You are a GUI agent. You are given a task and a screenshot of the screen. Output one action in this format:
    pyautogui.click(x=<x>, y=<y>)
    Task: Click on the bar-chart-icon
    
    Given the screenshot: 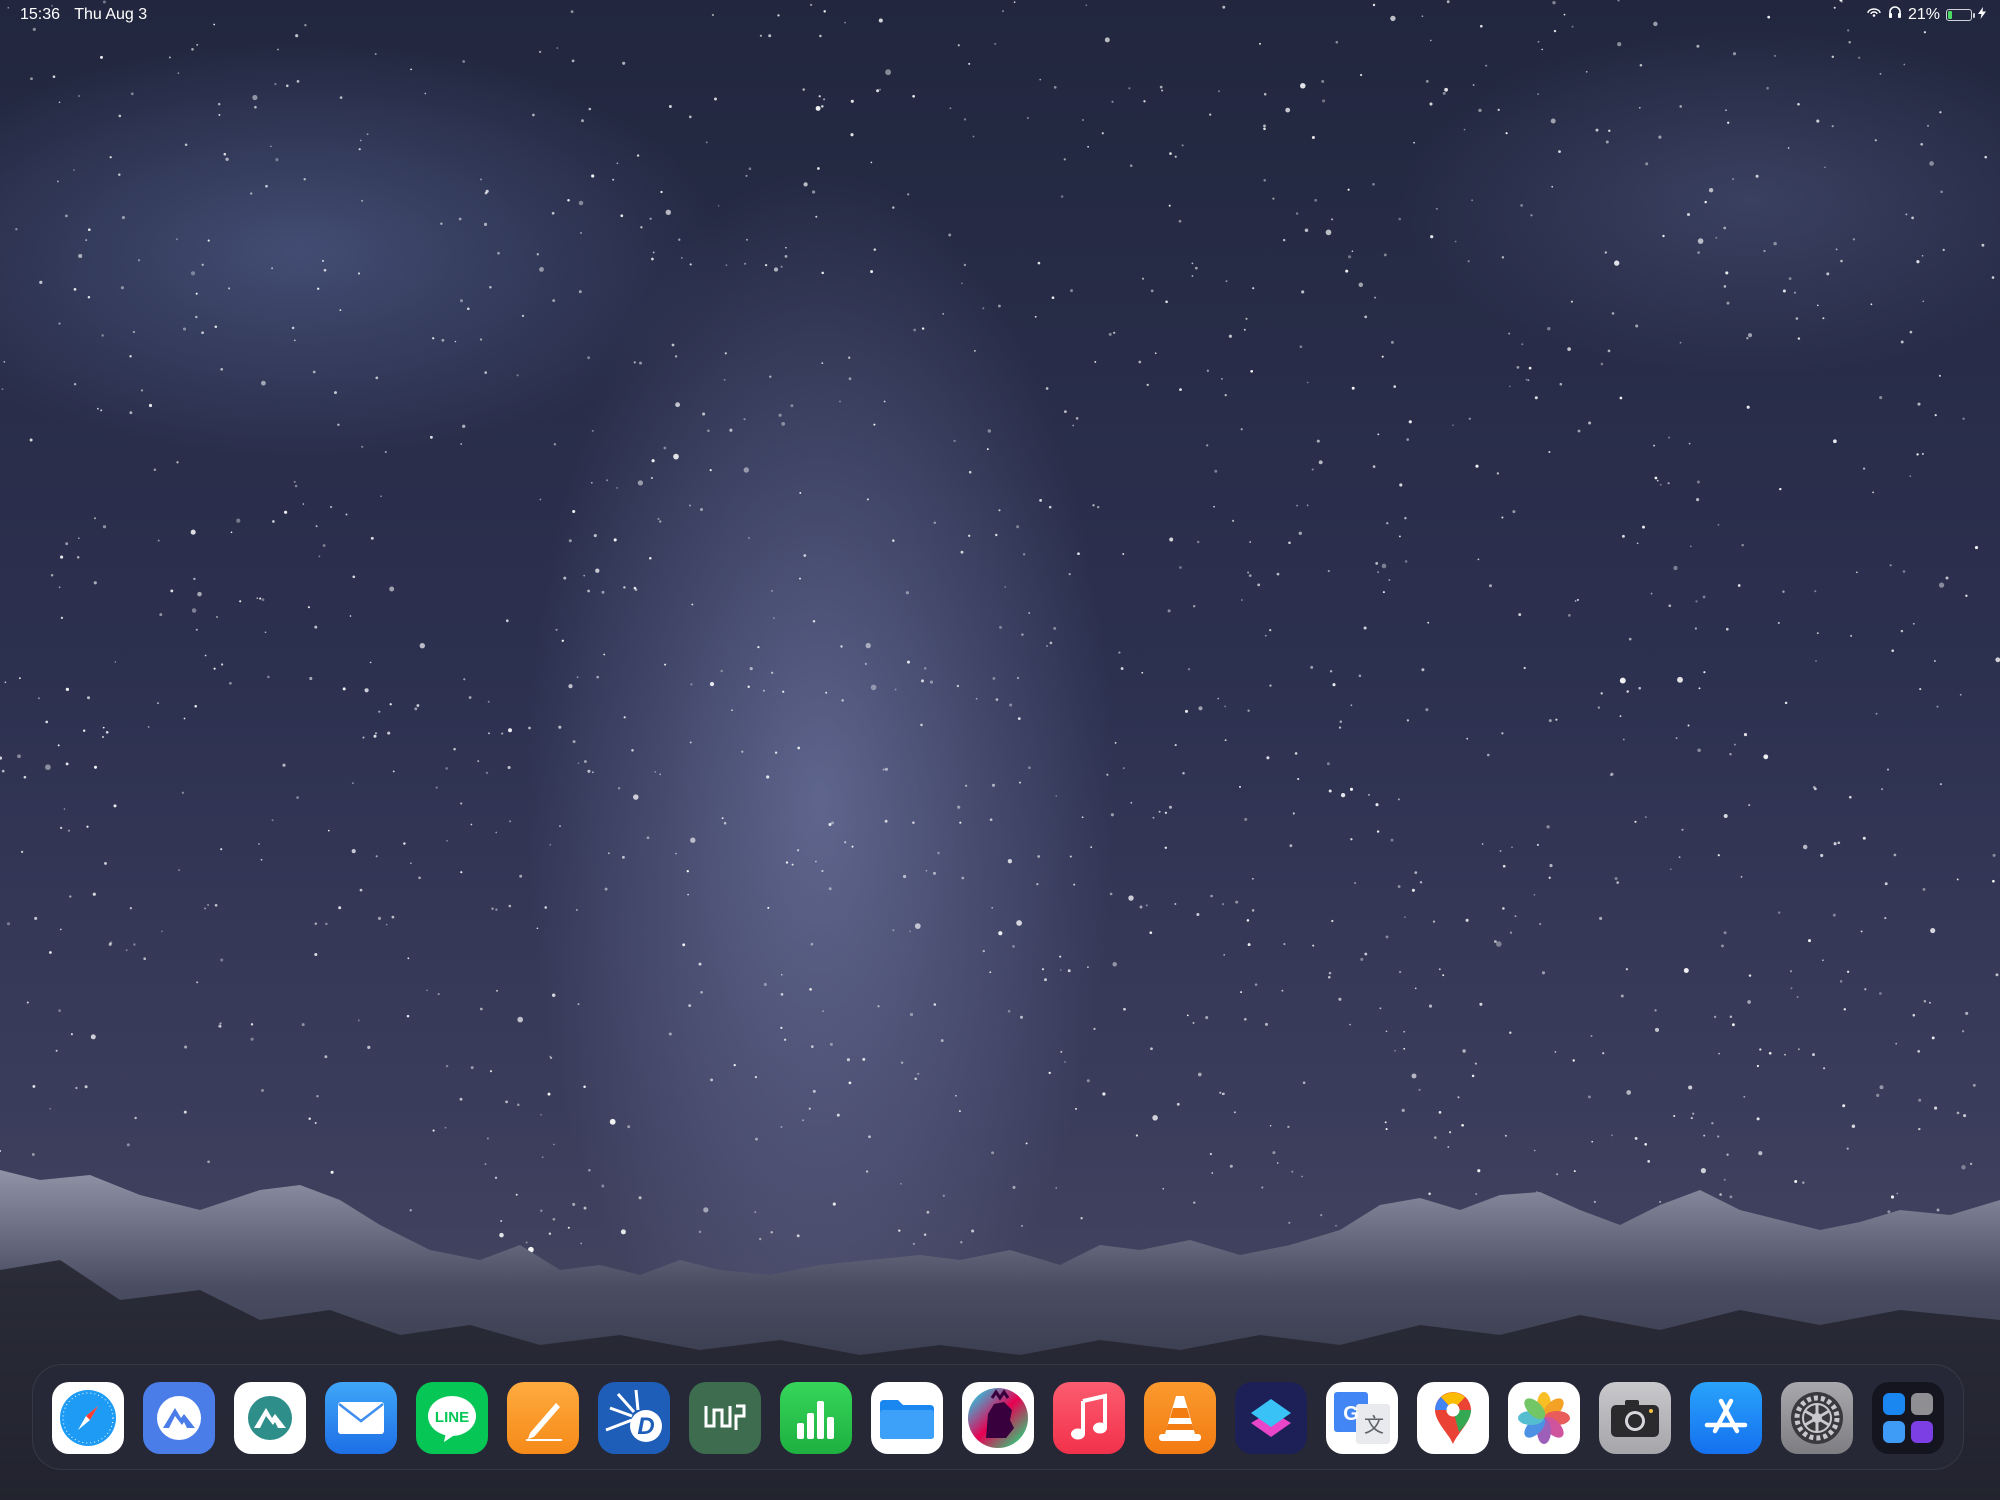 What is the action you would take?
    pyautogui.click(x=816, y=1418)
    